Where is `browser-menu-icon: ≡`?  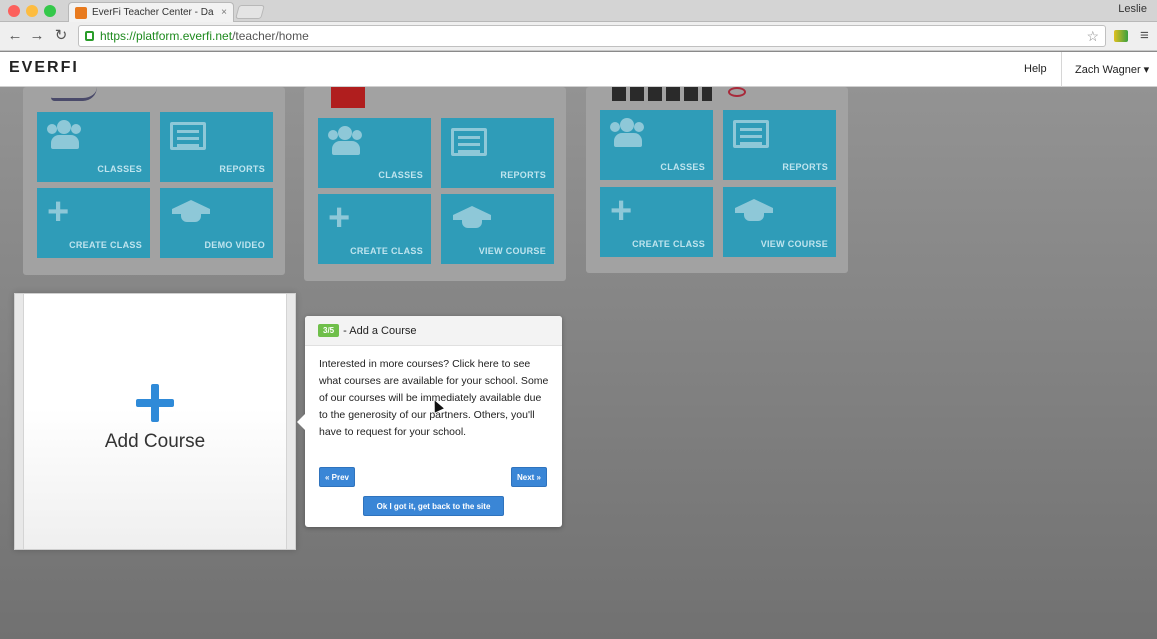 browser-menu-icon: ≡ is located at coordinates (1144, 35).